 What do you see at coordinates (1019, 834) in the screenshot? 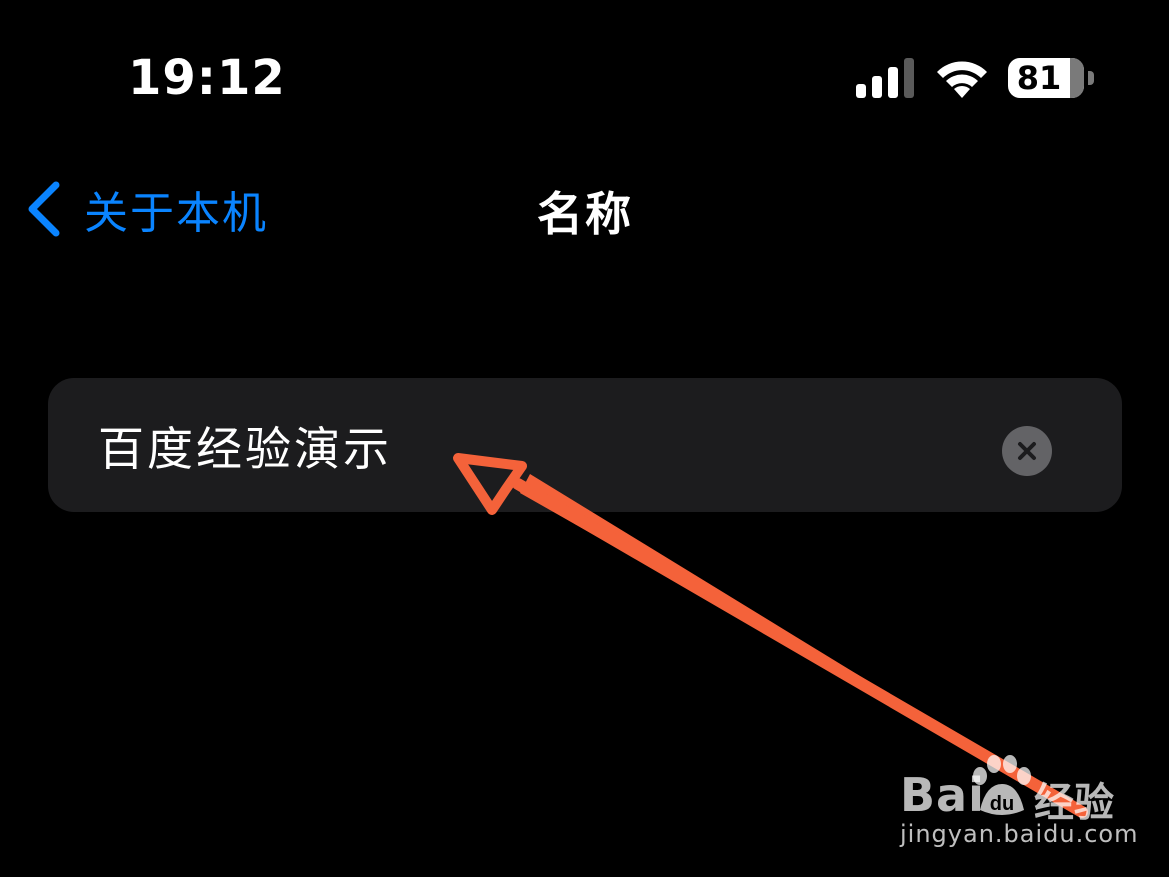
I see `watermark-url: jingyan.baidu.com` at bounding box center [1019, 834].